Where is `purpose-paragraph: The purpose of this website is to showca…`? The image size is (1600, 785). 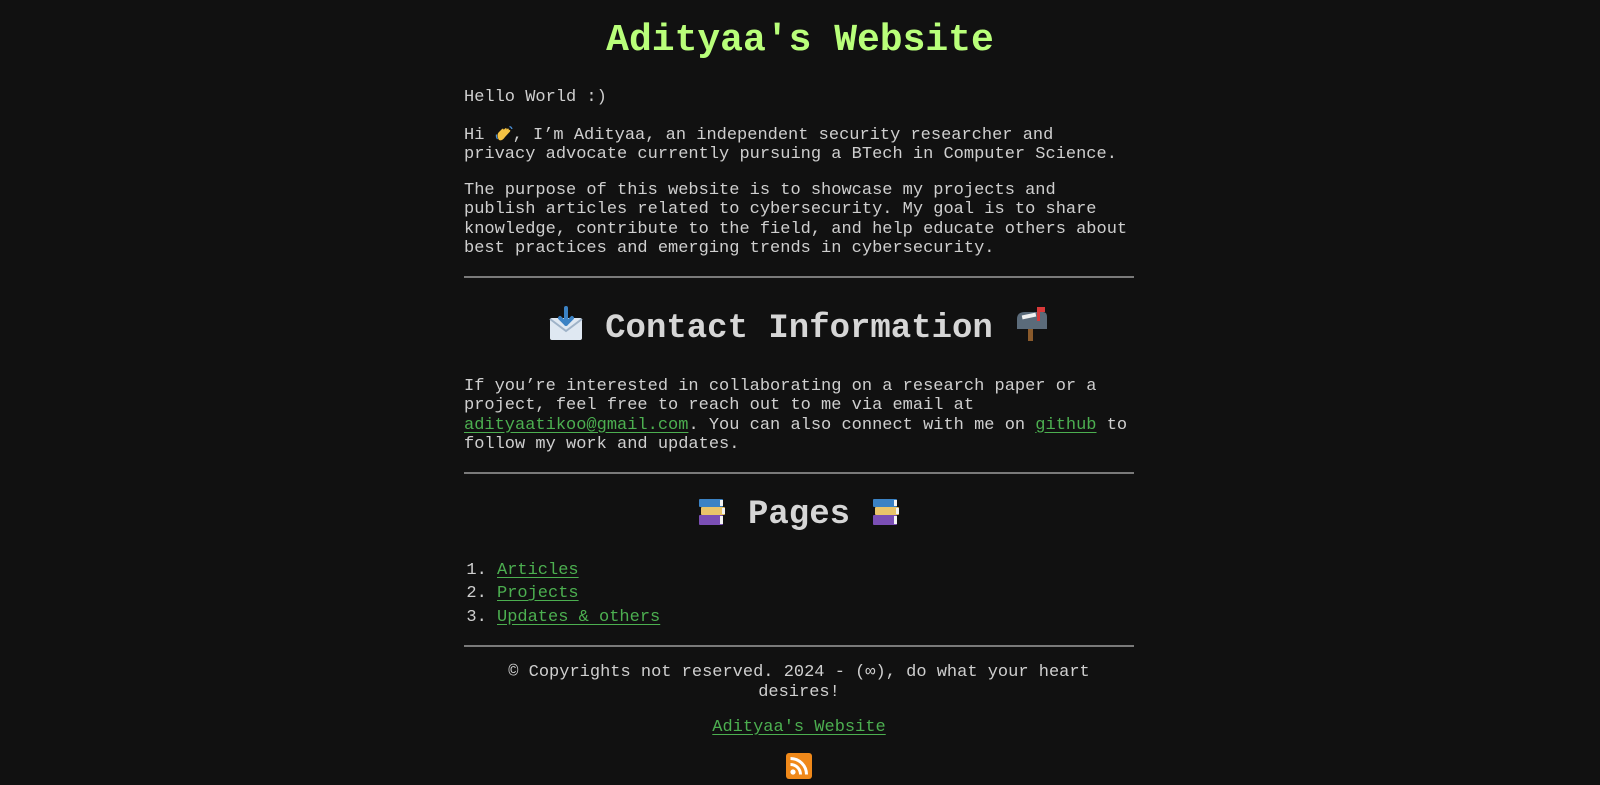
purpose-paragraph: The purpose of this website is to showca… is located at coordinates (799, 220).